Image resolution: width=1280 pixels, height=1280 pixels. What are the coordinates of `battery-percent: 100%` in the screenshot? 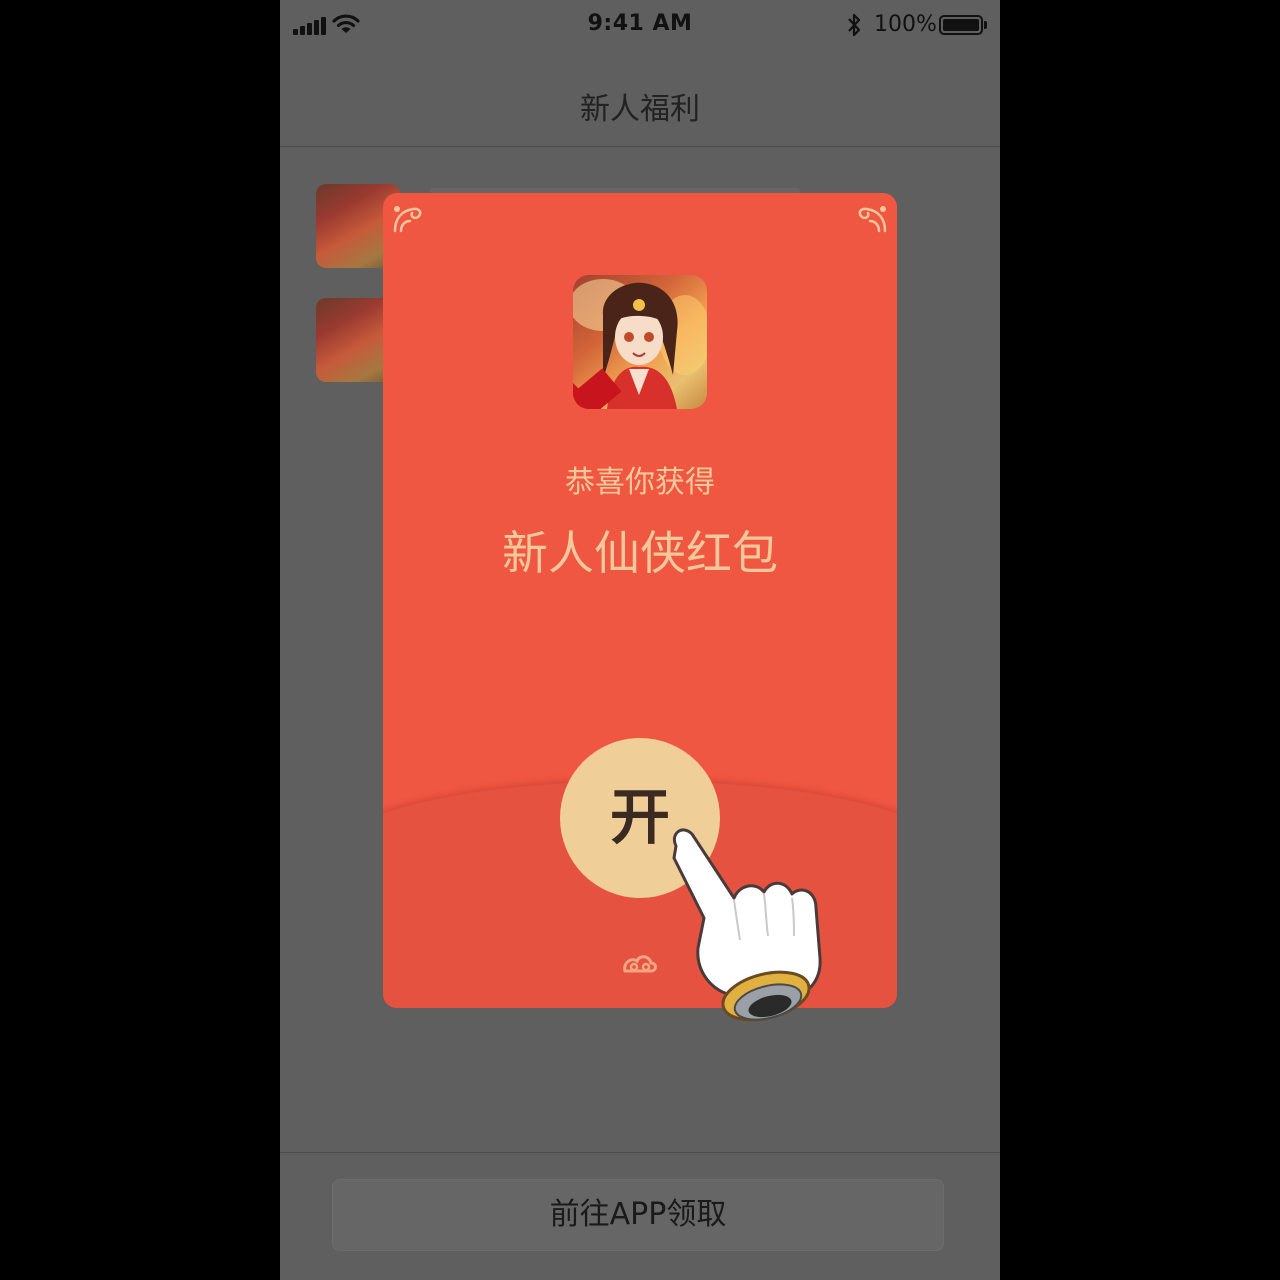 It's located at (905, 24).